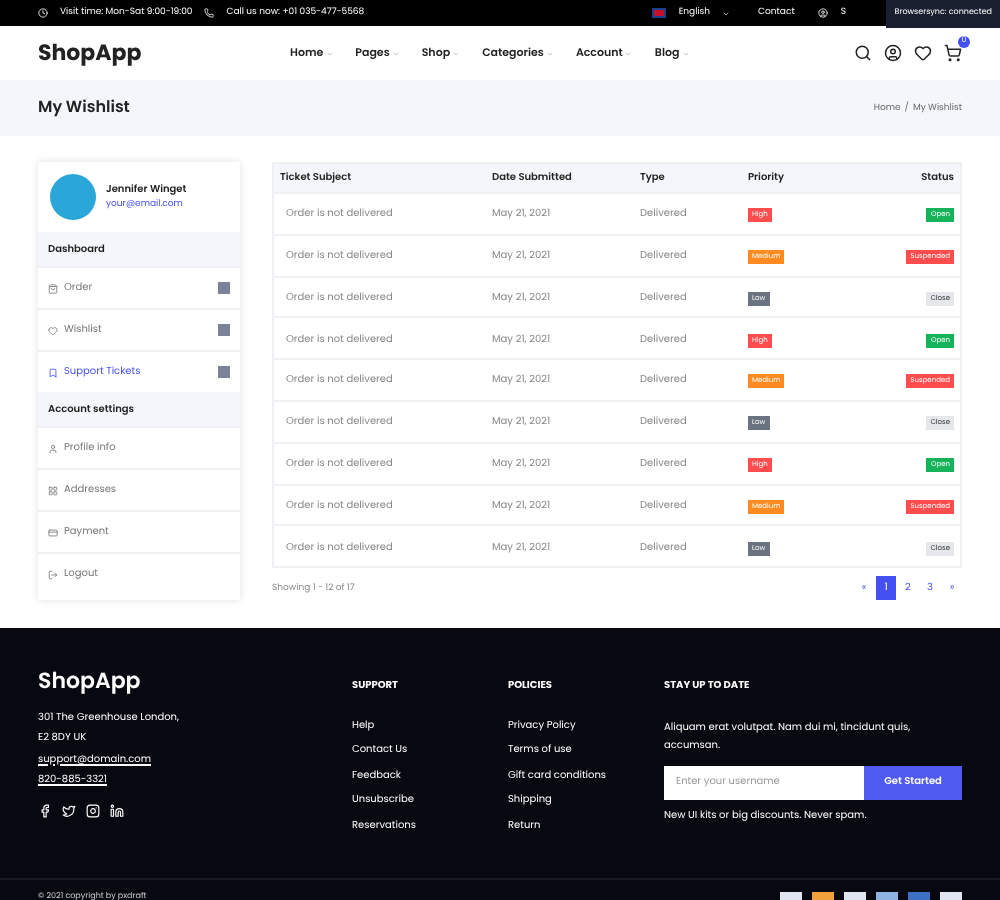 The height and width of the screenshot is (900, 1000). What do you see at coordinates (45, 810) in the screenshot?
I see `facebook-icon` at bounding box center [45, 810].